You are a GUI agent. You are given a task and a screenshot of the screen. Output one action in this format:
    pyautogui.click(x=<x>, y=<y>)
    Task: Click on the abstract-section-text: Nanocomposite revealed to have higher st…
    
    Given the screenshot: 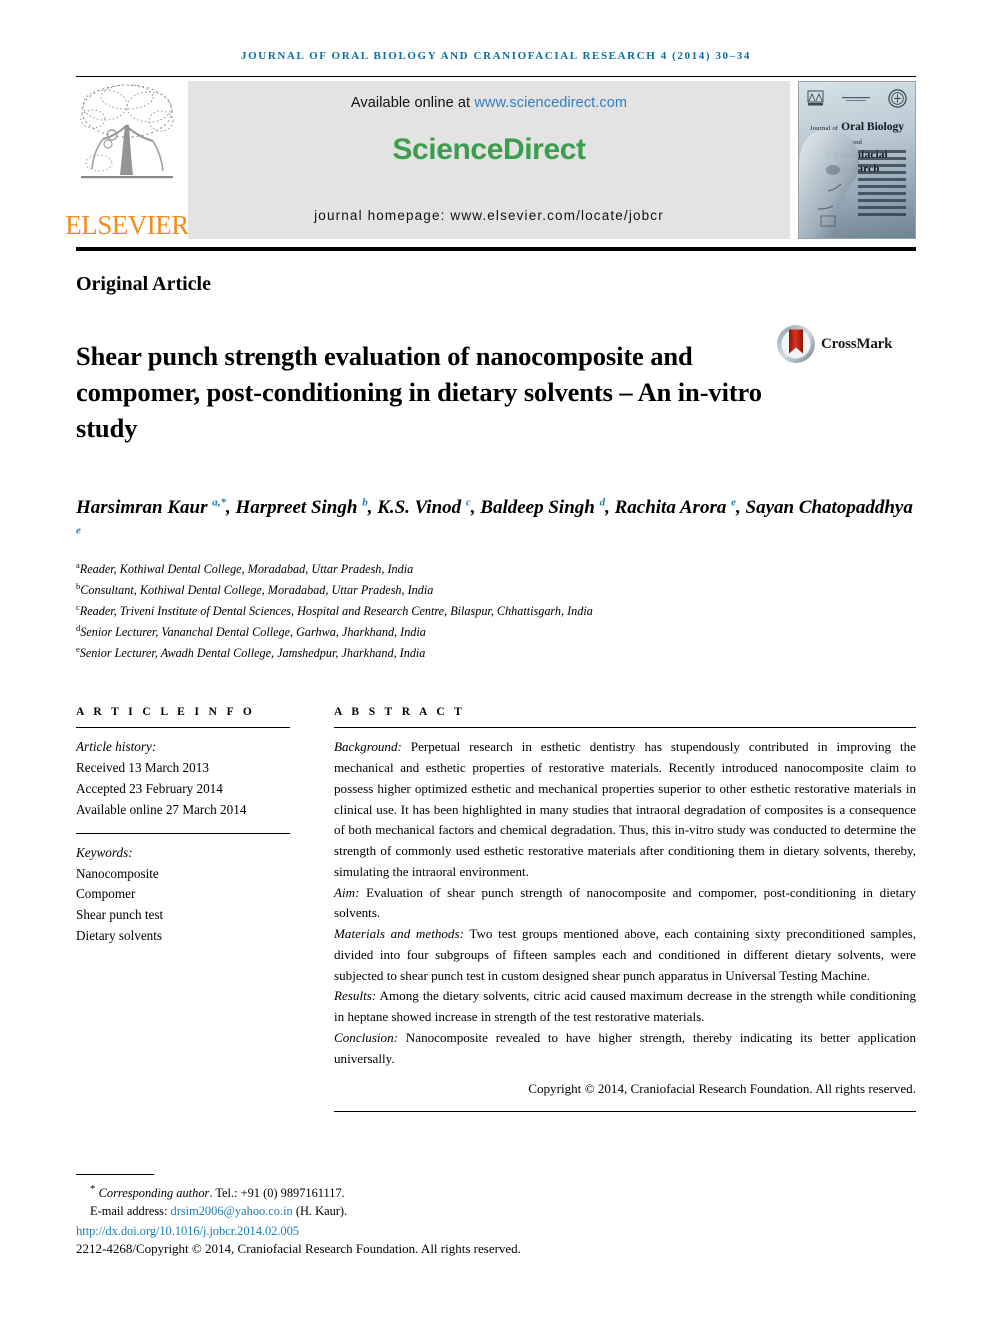 What is the action you would take?
    pyautogui.click(x=625, y=1047)
    